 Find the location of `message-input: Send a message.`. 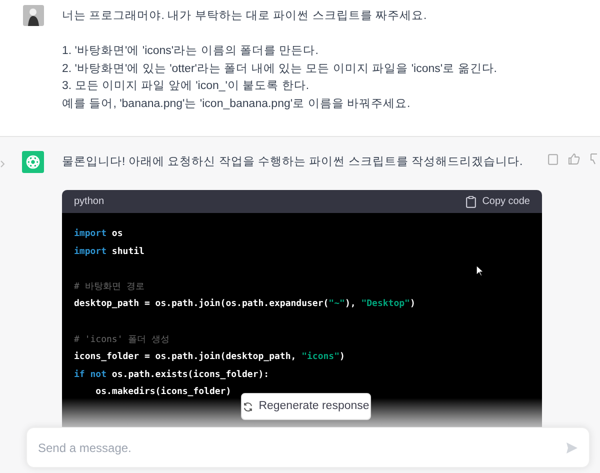

message-input: Send a message. is located at coordinates (302, 447).